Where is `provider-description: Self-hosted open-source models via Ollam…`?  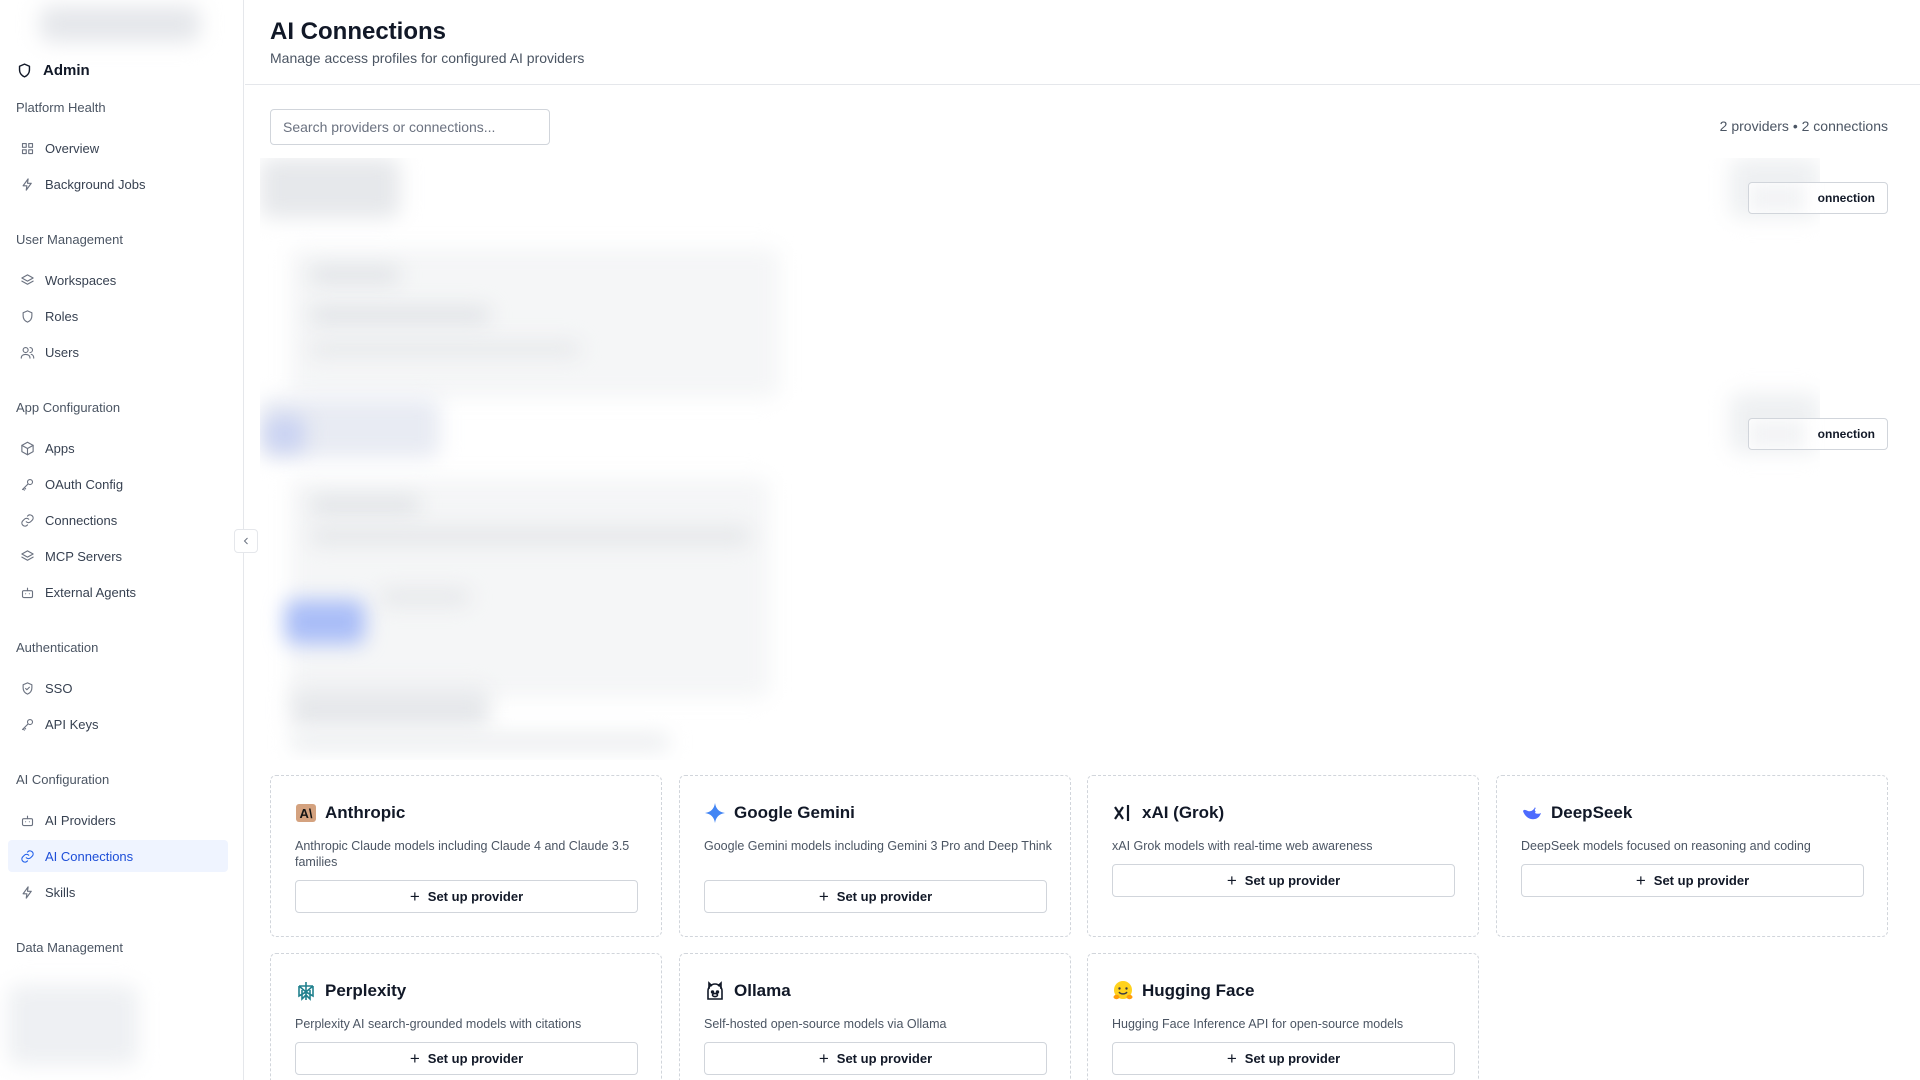
provider-description: Self-hosted open-source models via Ollam… is located at coordinates (825, 1024).